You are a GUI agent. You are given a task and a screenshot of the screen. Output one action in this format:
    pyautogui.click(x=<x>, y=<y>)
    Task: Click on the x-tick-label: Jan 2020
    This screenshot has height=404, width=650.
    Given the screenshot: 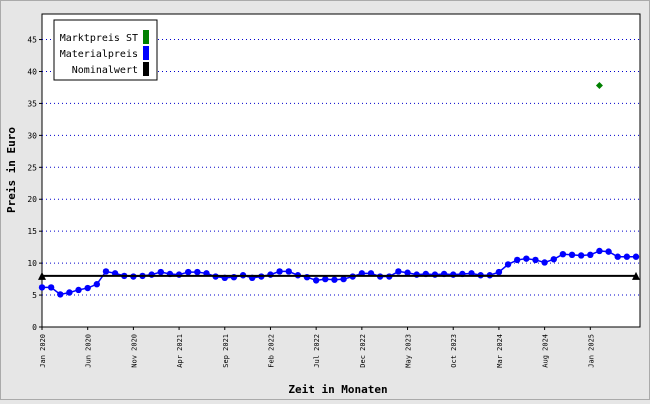 What is the action you would take?
    pyautogui.click(x=43, y=351)
    